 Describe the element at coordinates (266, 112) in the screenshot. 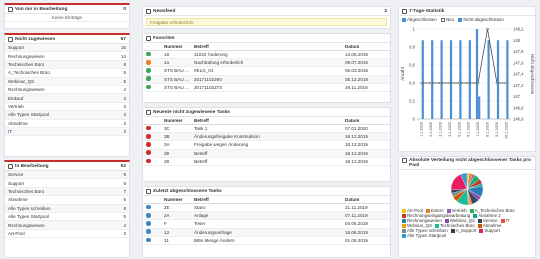

I see `panel-header: Neueste nicht zugewiesene Tasks` at that location.